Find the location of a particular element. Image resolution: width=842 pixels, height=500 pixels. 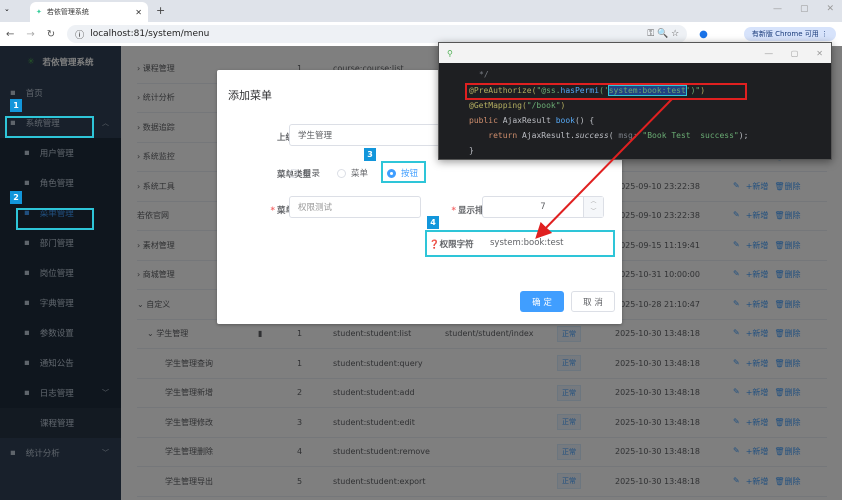

arrow-line is located at coordinates (604, 168).